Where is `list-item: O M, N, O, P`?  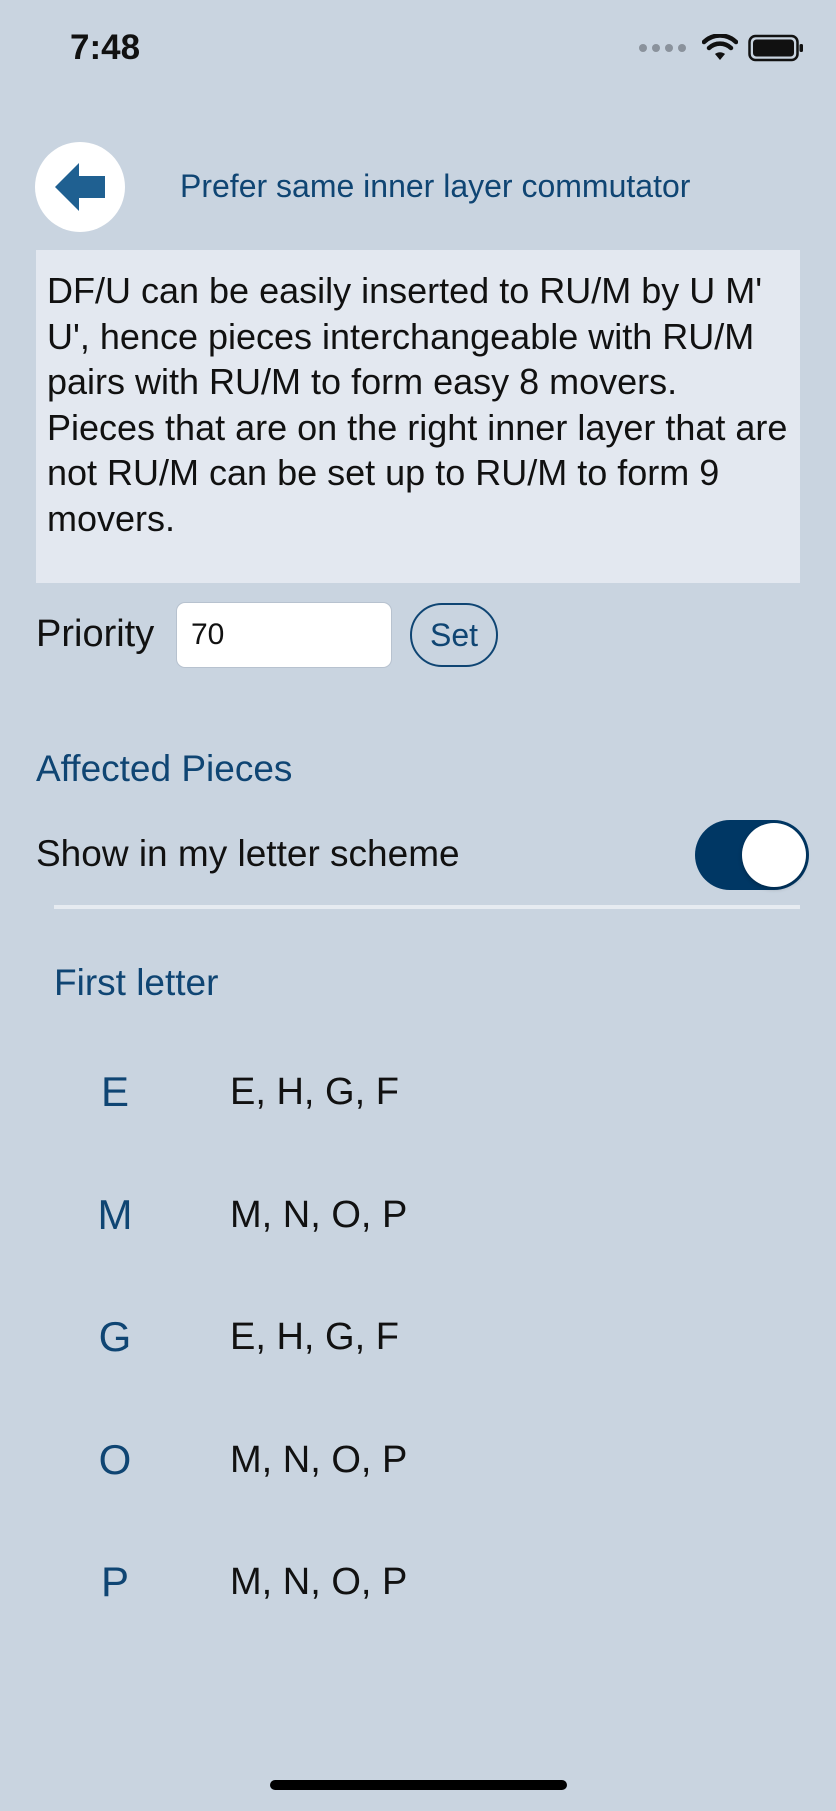
list-item: O M, N, O, P is located at coordinates (418, 1467).